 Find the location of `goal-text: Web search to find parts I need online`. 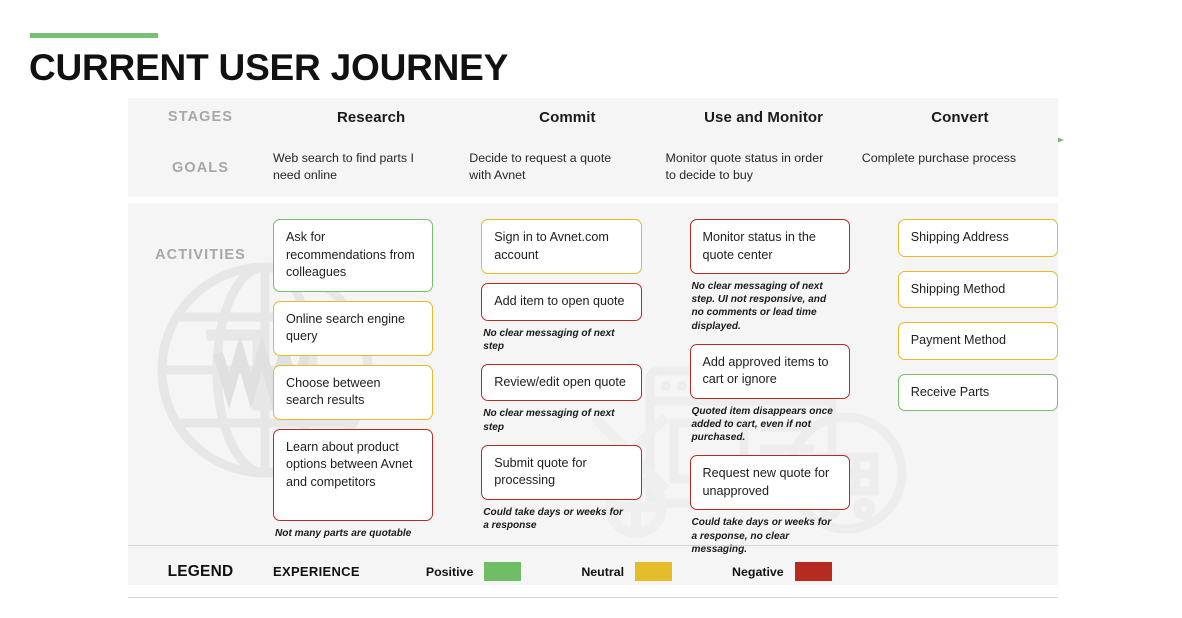

goal-text: Web search to find parts I need online is located at coordinates (343, 166).